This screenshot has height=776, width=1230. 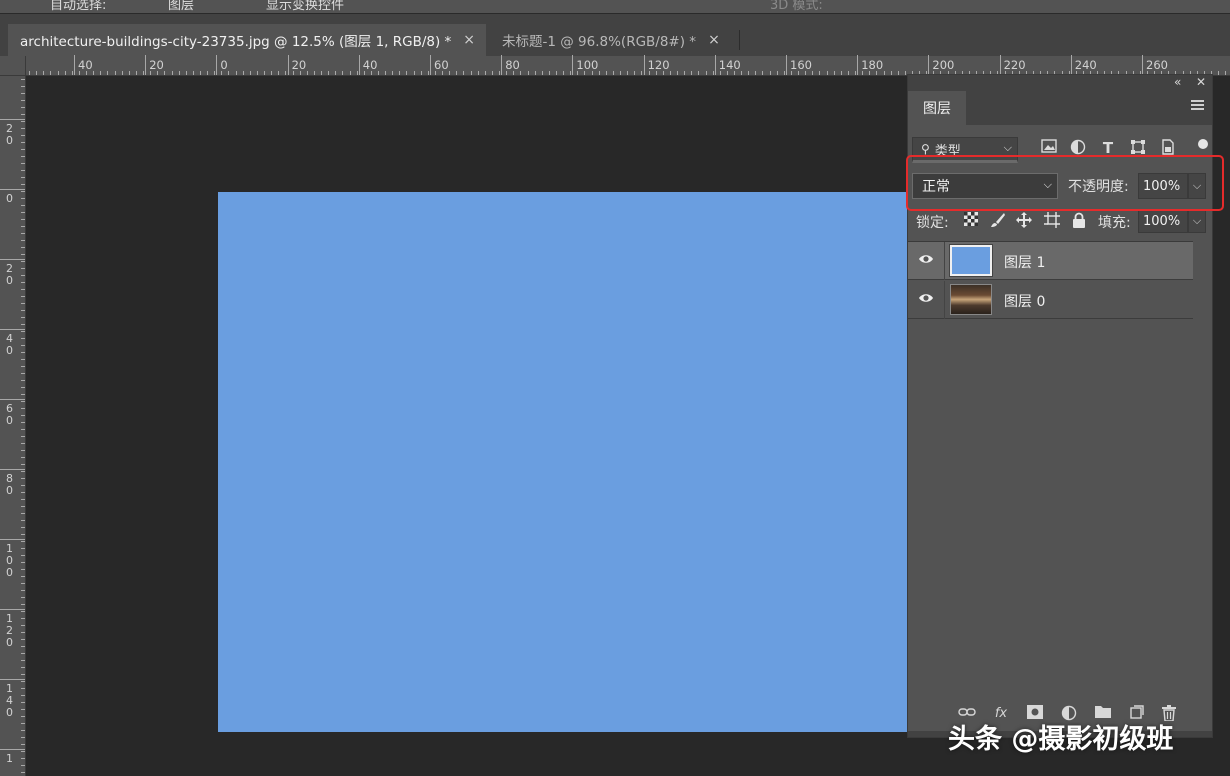 I want to click on auto-select-label: 自动选择:, so click(x=78, y=6).